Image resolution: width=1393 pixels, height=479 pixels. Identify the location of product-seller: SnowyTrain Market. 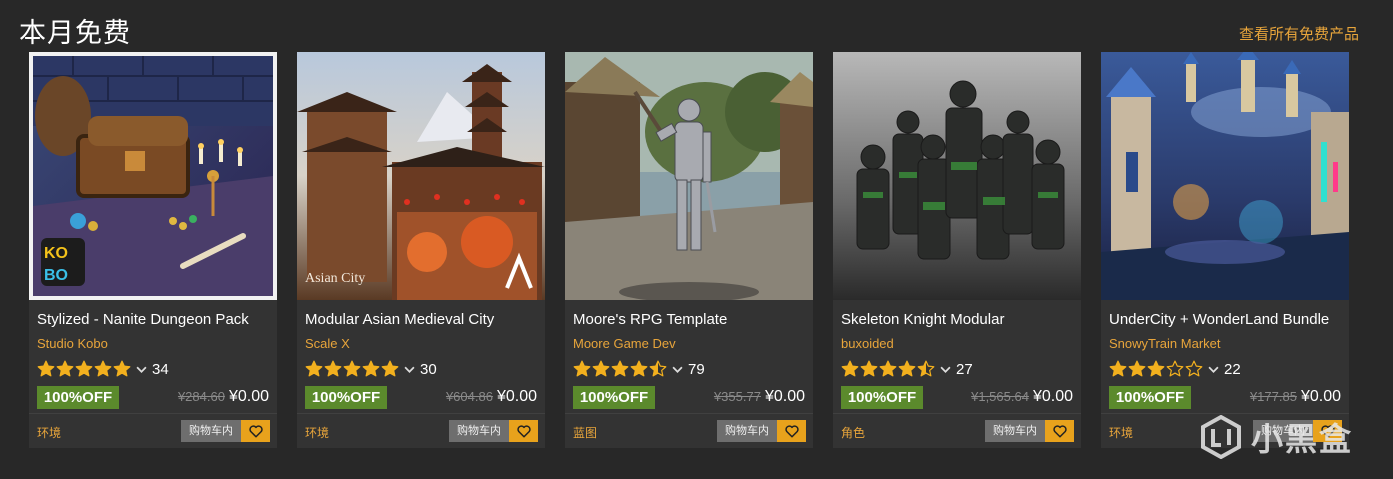
(1165, 343).